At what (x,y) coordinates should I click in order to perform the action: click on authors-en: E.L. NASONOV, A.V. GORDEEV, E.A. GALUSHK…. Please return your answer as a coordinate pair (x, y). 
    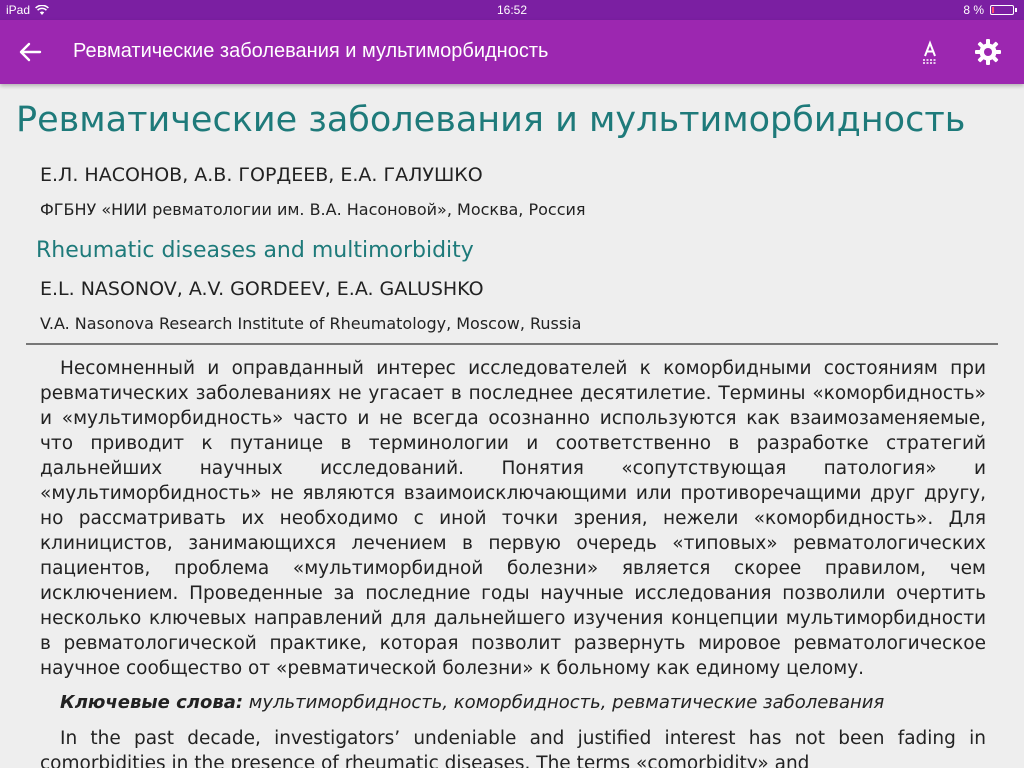
    Looking at the image, I should click on (262, 289).